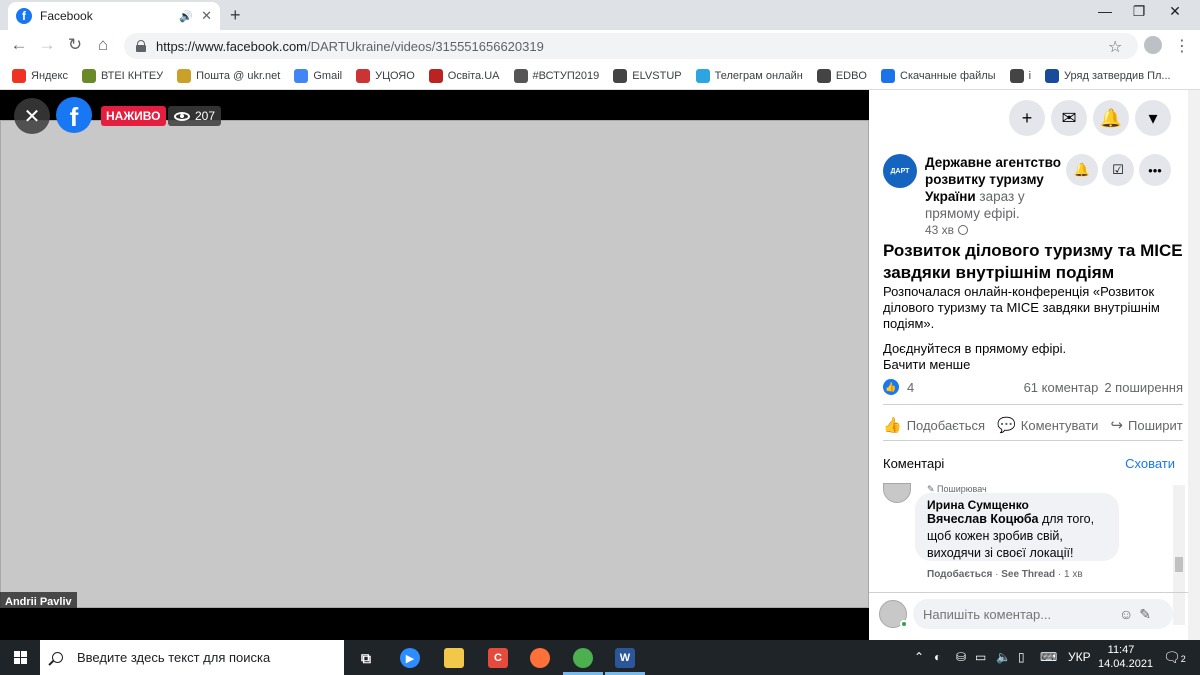 Image resolution: width=1200 pixels, height=675 pixels. What do you see at coordinates (235, 15) in the screenshot?
I see `new-tab-button: +` at bounding box center [235, 15].